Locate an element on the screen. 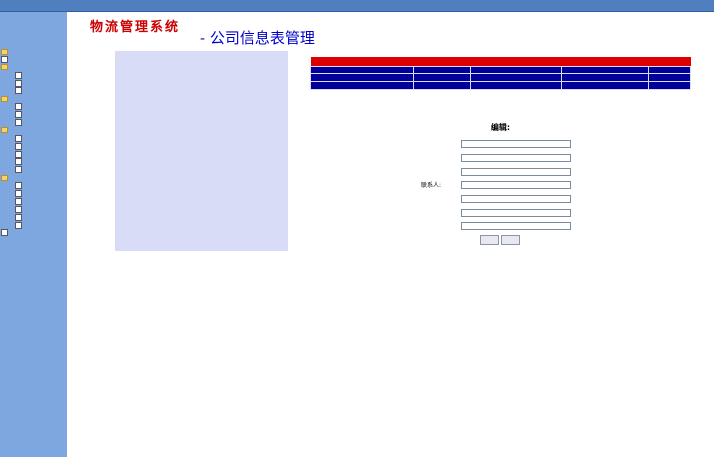 The height and width of the screenshot is (457, 714). phone-input is located at coordinates (516, 199).